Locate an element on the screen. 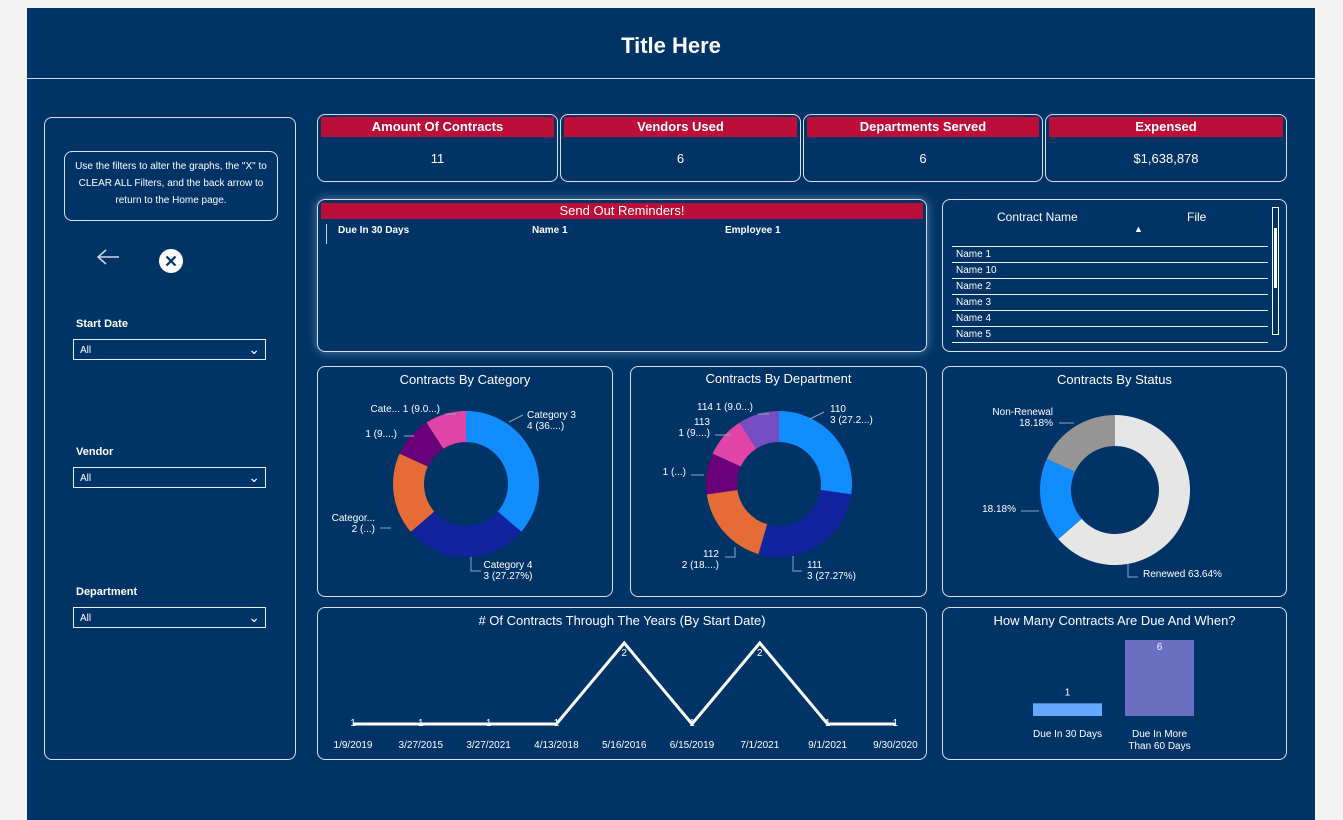 Image resolution: width=1343 pixels, height=820 pixels. scrollbar-thumb is located at coordinates (1275, 258).